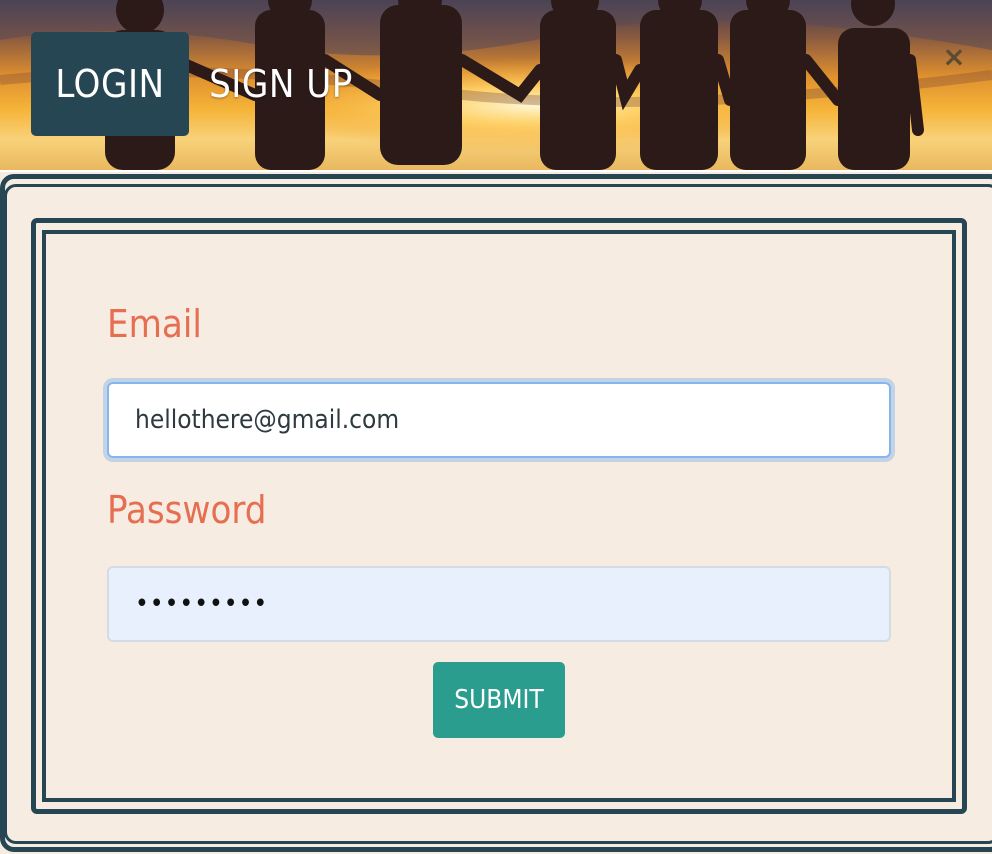 The height and width of the screenshot is (854, 992). I want to click on tab-signup-label: SIGN UP, so click(281, 84).